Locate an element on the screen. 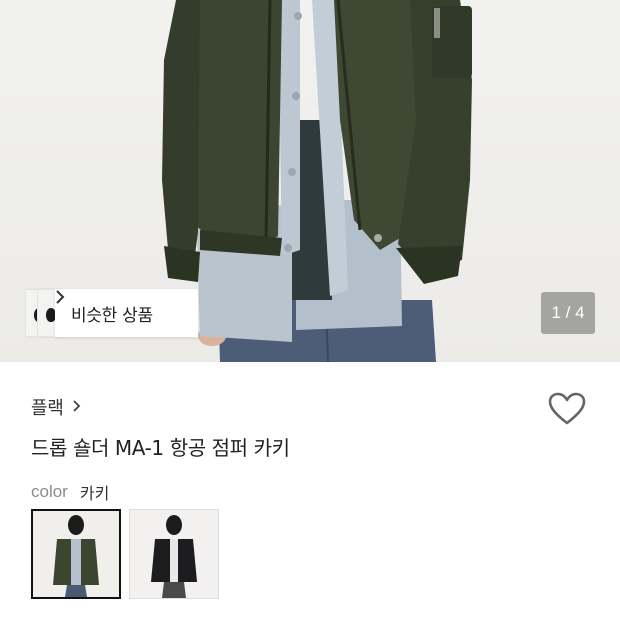 The width and height of the screenshot is (620, 620). wishlist-button is located at coordinates (567, 411).